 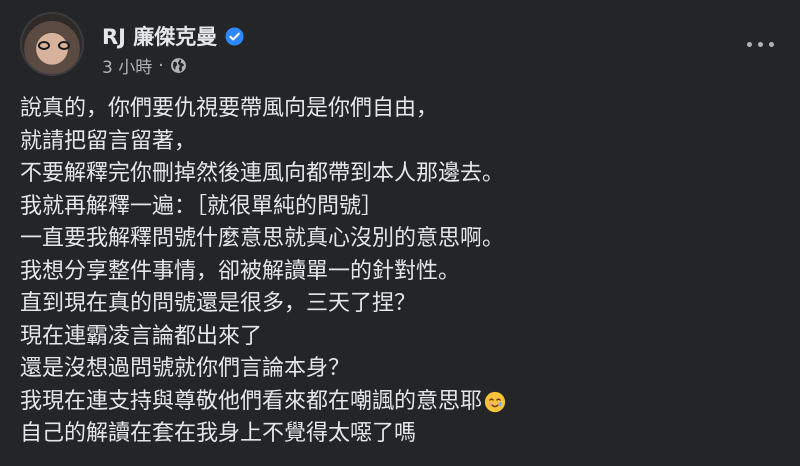 What do you see at coordinates (218, 303) in the screenshot?
I see `post-line: 直到現在真的問號還是很多，三天了捏？` at bounding box center [218, 303].